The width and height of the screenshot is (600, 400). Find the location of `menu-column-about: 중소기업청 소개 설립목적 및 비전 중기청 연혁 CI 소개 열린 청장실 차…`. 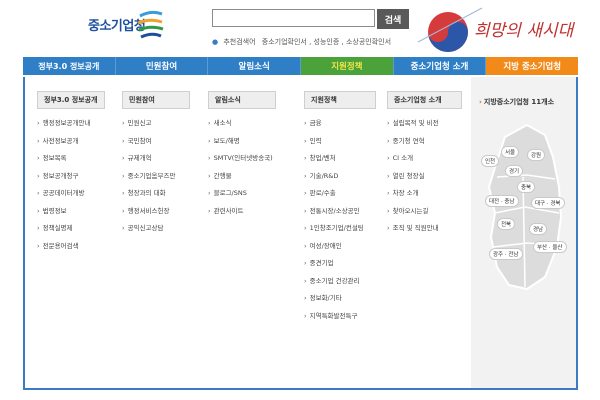

menu-column-about: 중소기업청 소개 설립목적 및 비전 중기청 연혁 CI 소개 열린 청장실 차… is located at coordinates (424, 164).